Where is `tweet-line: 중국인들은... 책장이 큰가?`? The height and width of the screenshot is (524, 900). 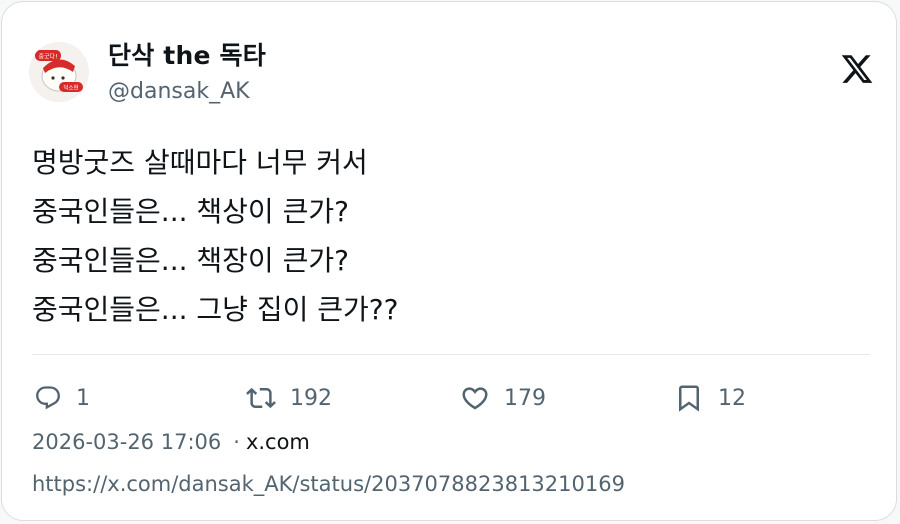
tweet-line: 중국인들은... 책장이 큰가? is located at coordinates (190, 260).